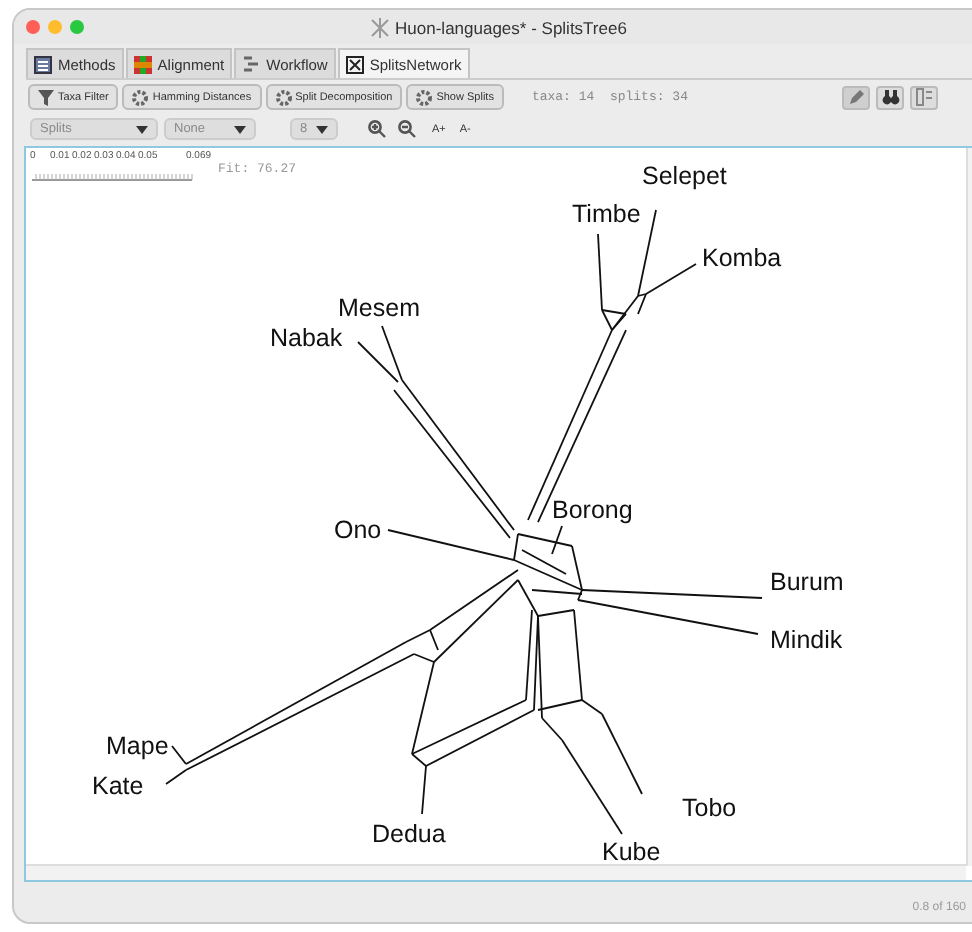 The width and height of the screenshot is (972, 932). I want to click on horizontal-scrollbar, so click(496, 872).